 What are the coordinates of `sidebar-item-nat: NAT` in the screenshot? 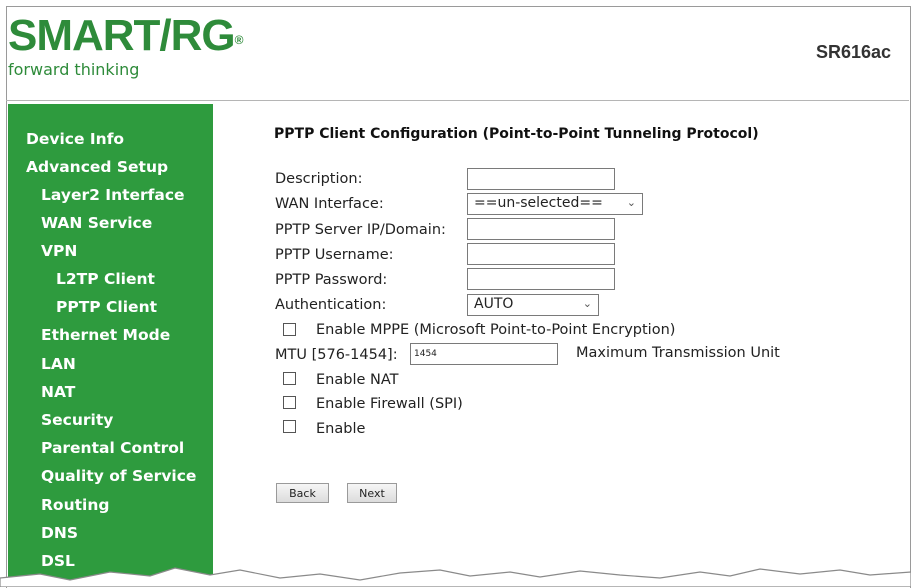 It's located at (58, 392).